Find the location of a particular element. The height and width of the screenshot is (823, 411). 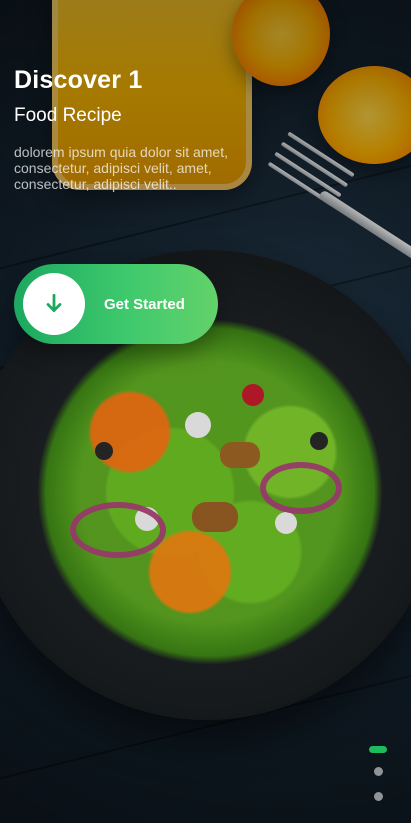

get-started-icon-circle is located at coordinates (54, 304).